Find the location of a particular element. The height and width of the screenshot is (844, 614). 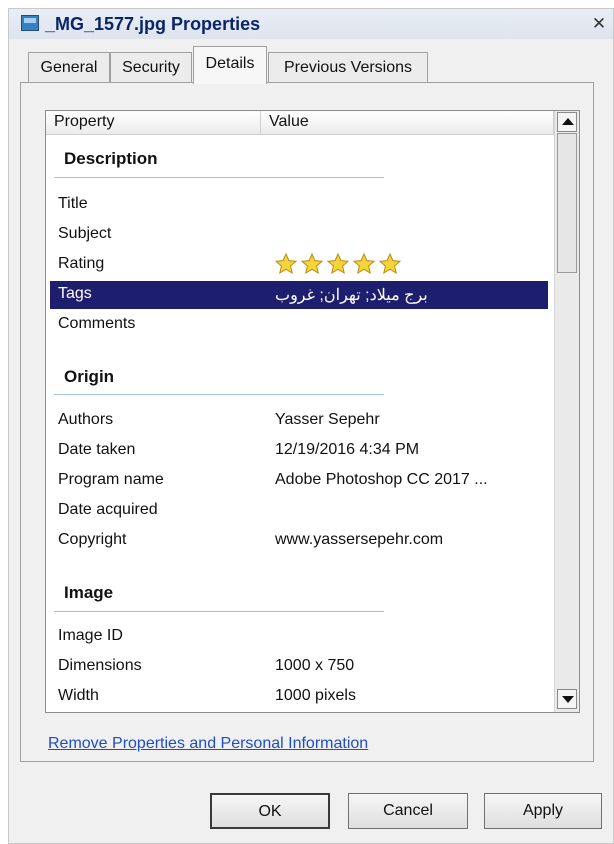

tab-general: General is located at coordinates (69, 67).